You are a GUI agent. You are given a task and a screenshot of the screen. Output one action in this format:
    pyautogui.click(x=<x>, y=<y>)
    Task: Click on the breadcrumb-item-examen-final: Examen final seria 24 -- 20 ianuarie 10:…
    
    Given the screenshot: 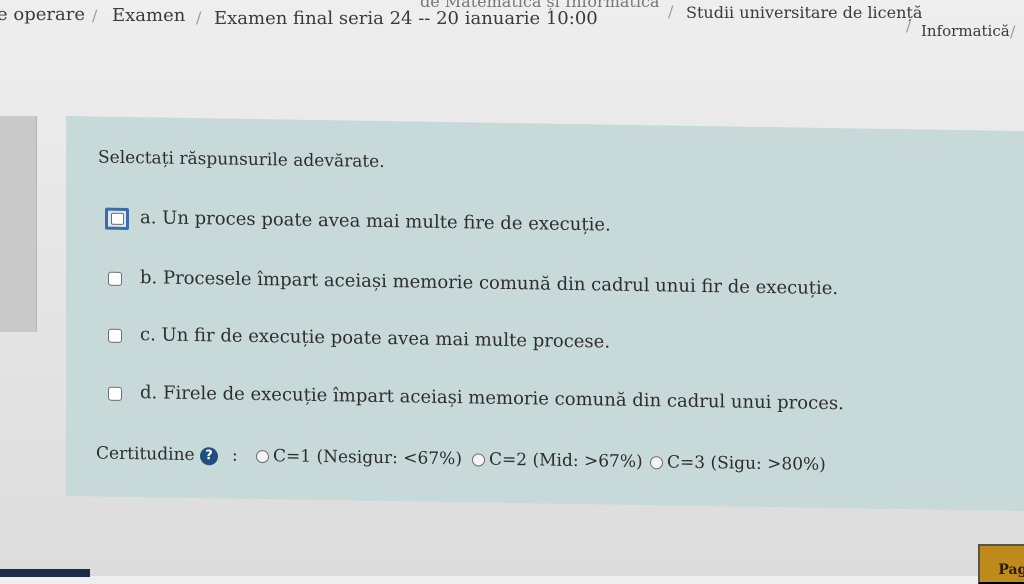 What is the action you would take?
    pyautogui.click(x=406, y=18)
    